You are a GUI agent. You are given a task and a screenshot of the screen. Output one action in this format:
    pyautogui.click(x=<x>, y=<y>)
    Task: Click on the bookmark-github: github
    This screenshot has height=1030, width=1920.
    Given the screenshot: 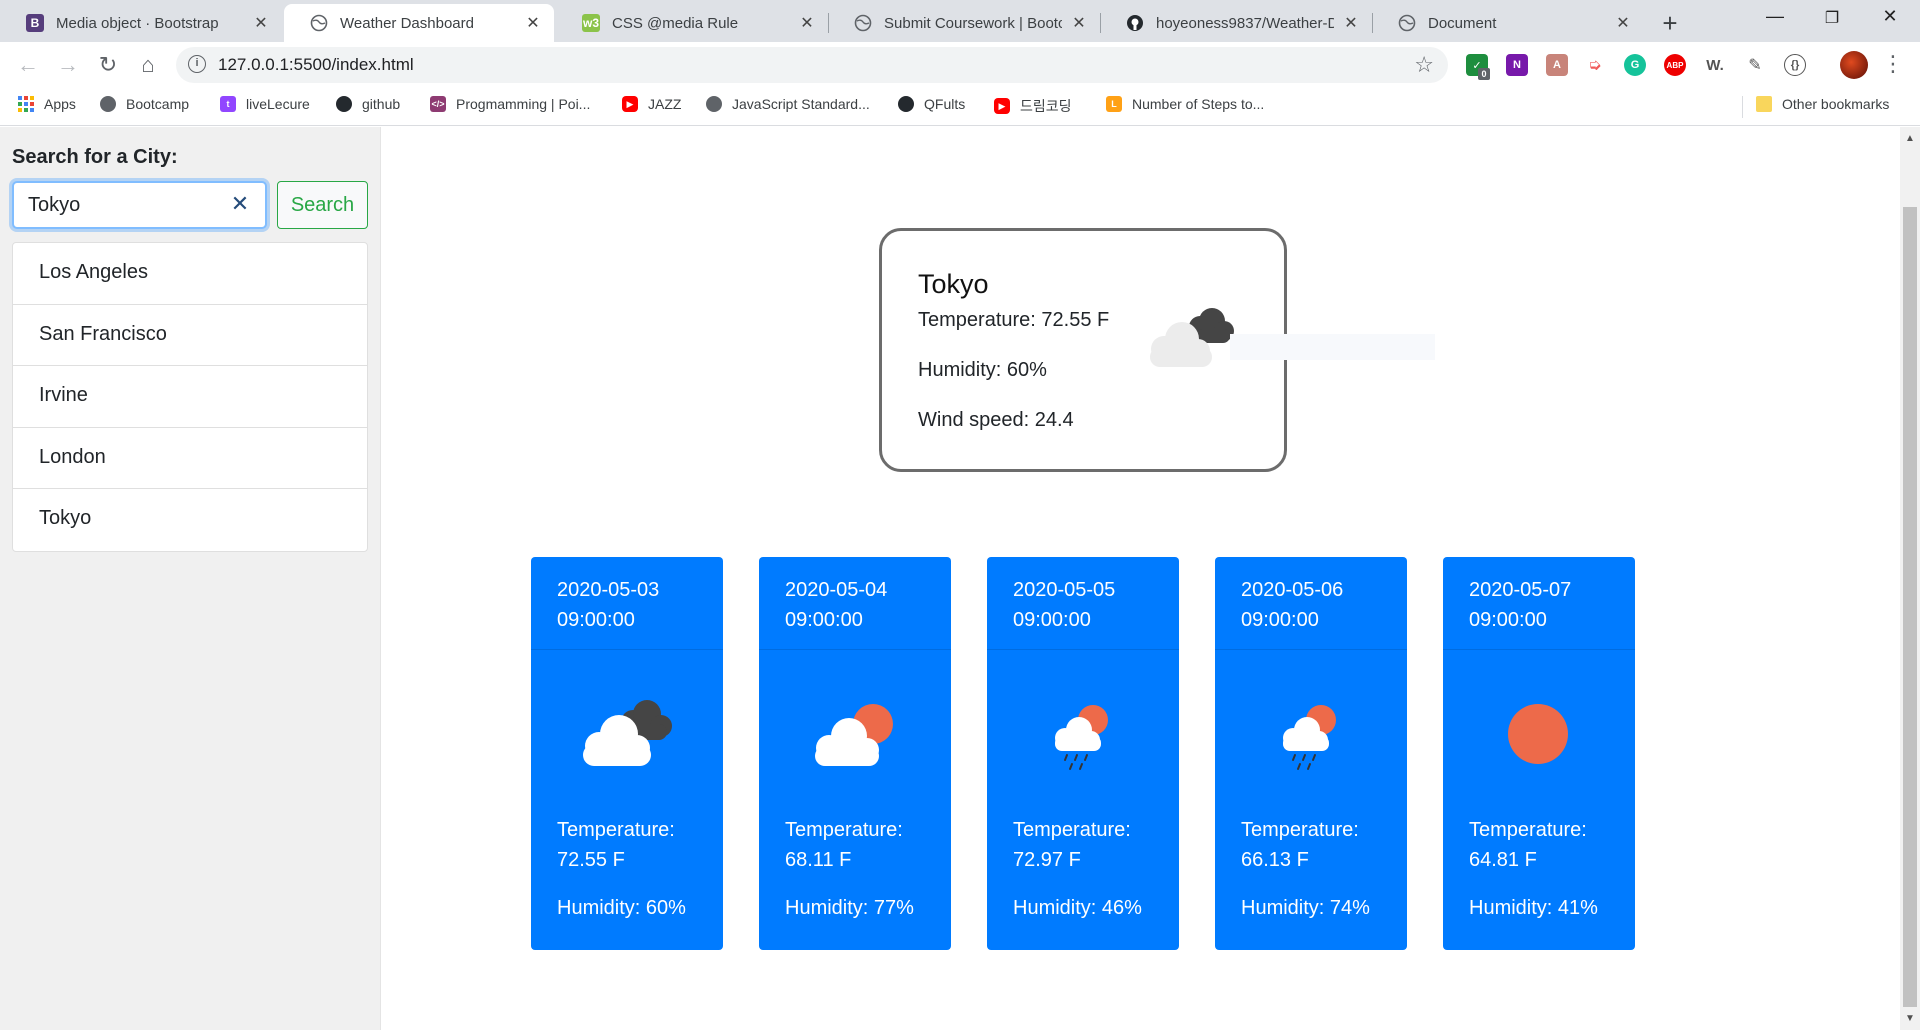 What is the action you would take?
    pyautogui.click(x=368, y=104)
    